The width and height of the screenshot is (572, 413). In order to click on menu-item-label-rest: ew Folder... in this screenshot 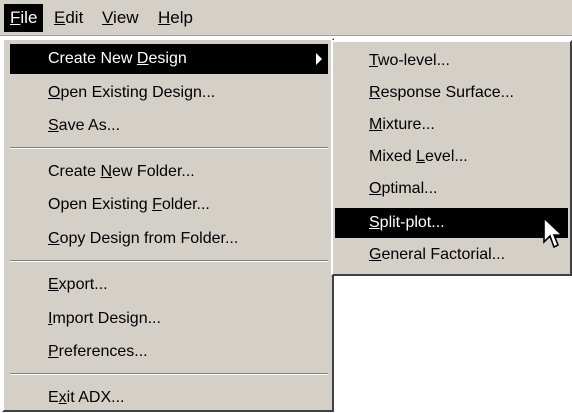, I will do `click(153, 171)`.